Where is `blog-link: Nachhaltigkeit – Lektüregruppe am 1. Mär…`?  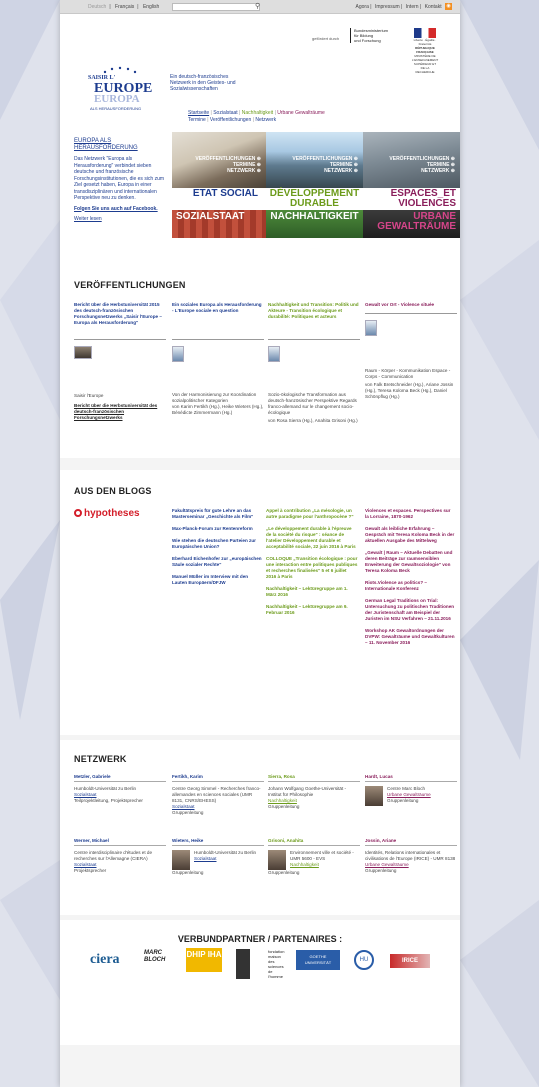 blog-link: Nachhaltigkeit – Lektüregruppe am 1. Mär… is located at coordinates (312, 592).